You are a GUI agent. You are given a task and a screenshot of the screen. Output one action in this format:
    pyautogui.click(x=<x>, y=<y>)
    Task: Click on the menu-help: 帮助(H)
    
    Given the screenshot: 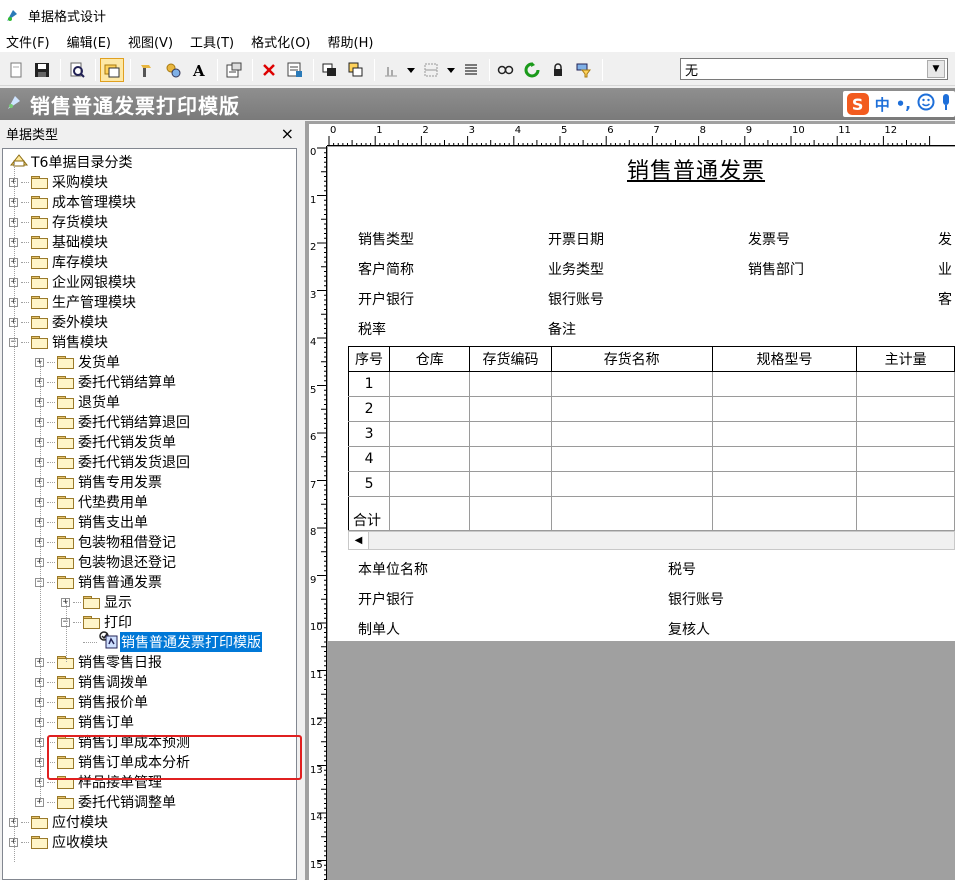 What is the action you would take?
    pyautogui.click(x=351, y=41)
    